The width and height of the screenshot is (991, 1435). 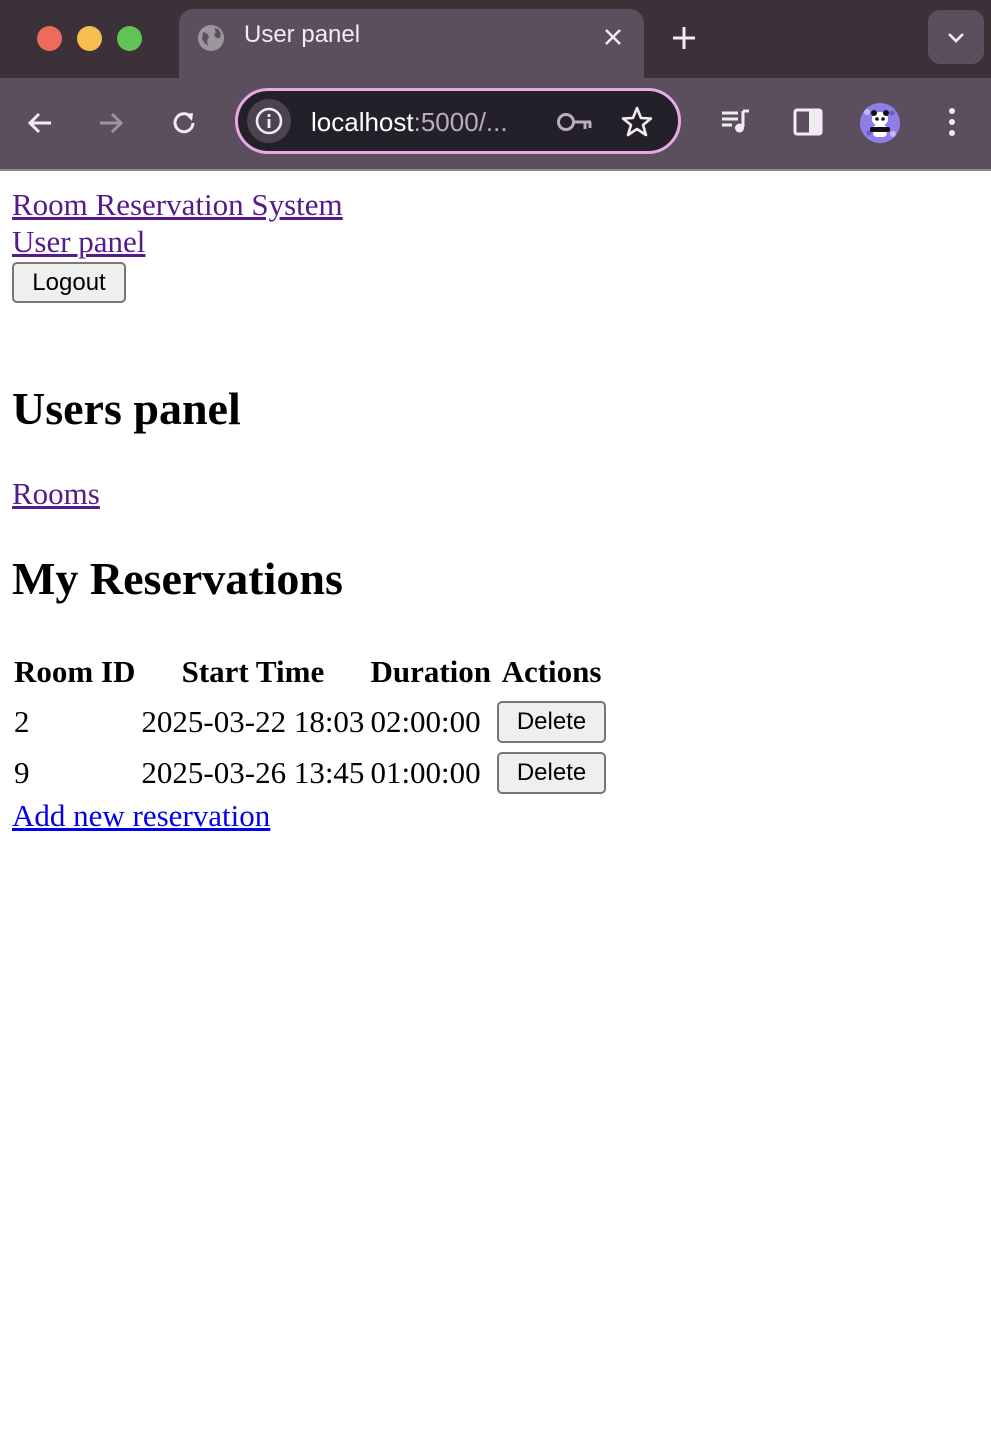 What do you see at coordinates (253, 671) in the screenshot?
I see `column-header-start-time: Start Time` at bounding box center [253, 671].